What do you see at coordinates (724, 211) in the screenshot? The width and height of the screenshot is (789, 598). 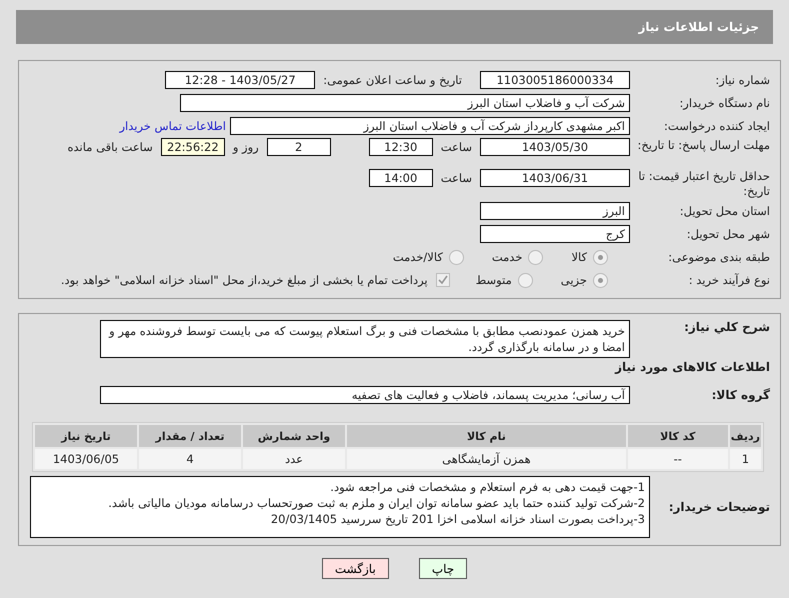 I see `field-label: استان محل تحویل:` at bounding box center [724, 211].